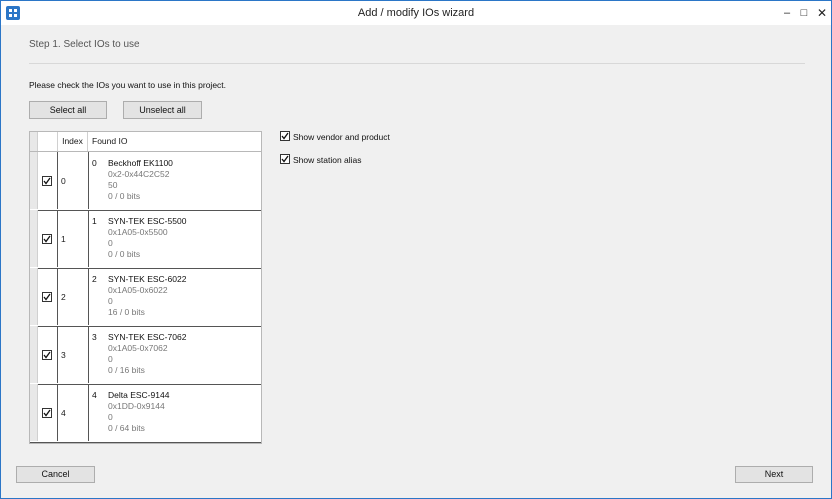 This screenshot has width=832, height=499. Describe the element at coordinates (162, 110) in the screenshot. I see `unselect-all-button: Unselect all` at that location.